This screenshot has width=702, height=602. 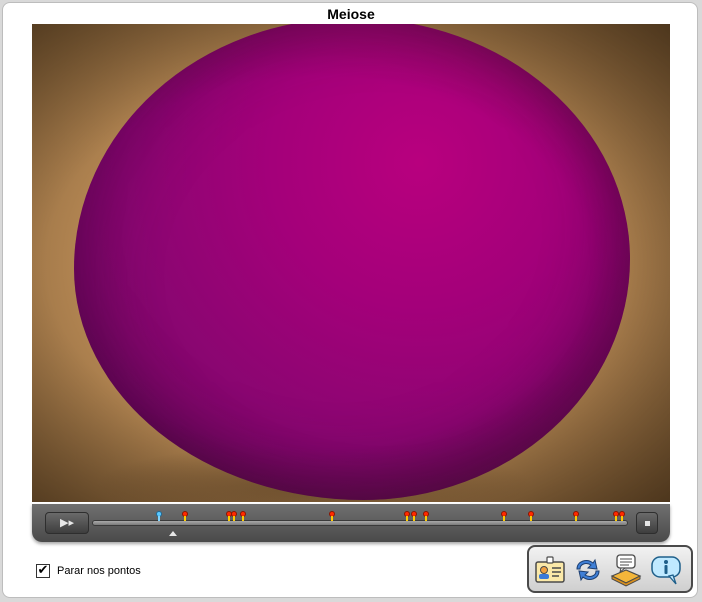 I want to click on playback-controls: ▶▸, so click(x=351, y=523).